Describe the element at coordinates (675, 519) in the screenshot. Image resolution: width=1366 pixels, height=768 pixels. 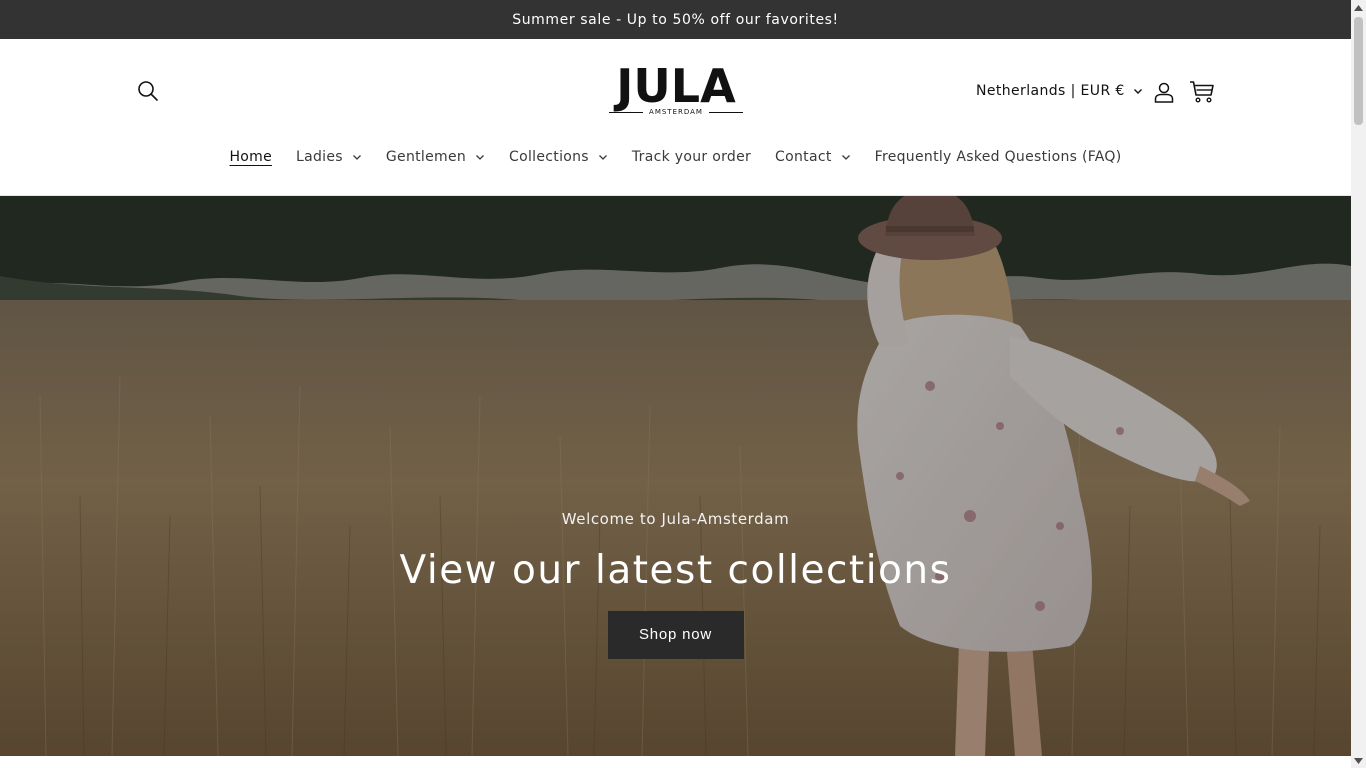
I see `hero-kicker: Welcome to Jula-Amsterdam` at that location.